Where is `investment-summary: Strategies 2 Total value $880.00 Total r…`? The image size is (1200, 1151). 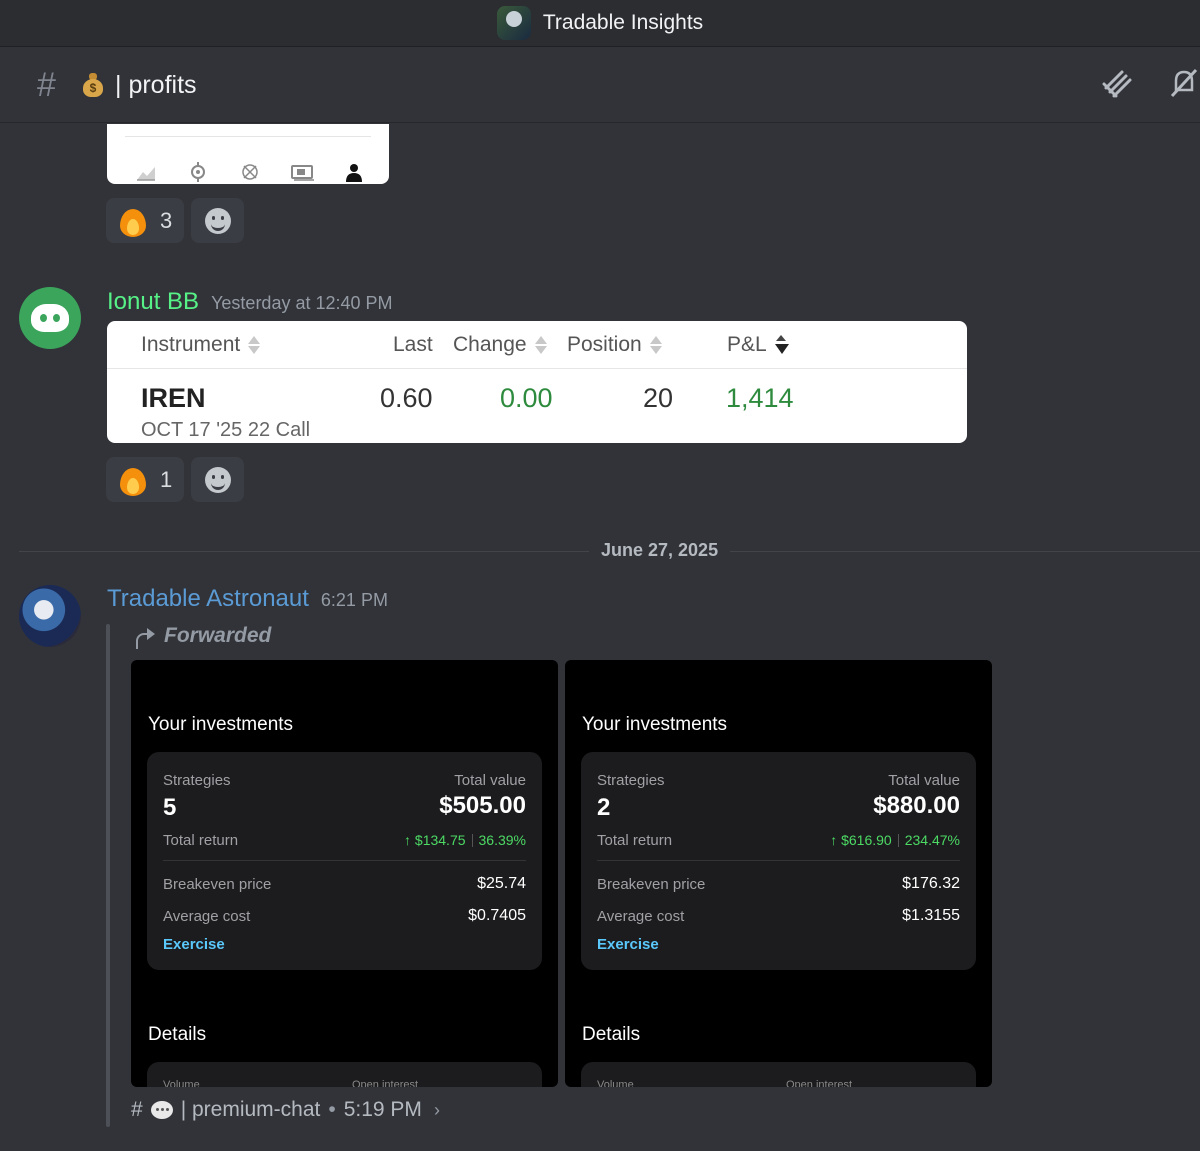
investment-summary: Strategies 2 Total value $880.00 Total r… is located at coordinates (778, 861).